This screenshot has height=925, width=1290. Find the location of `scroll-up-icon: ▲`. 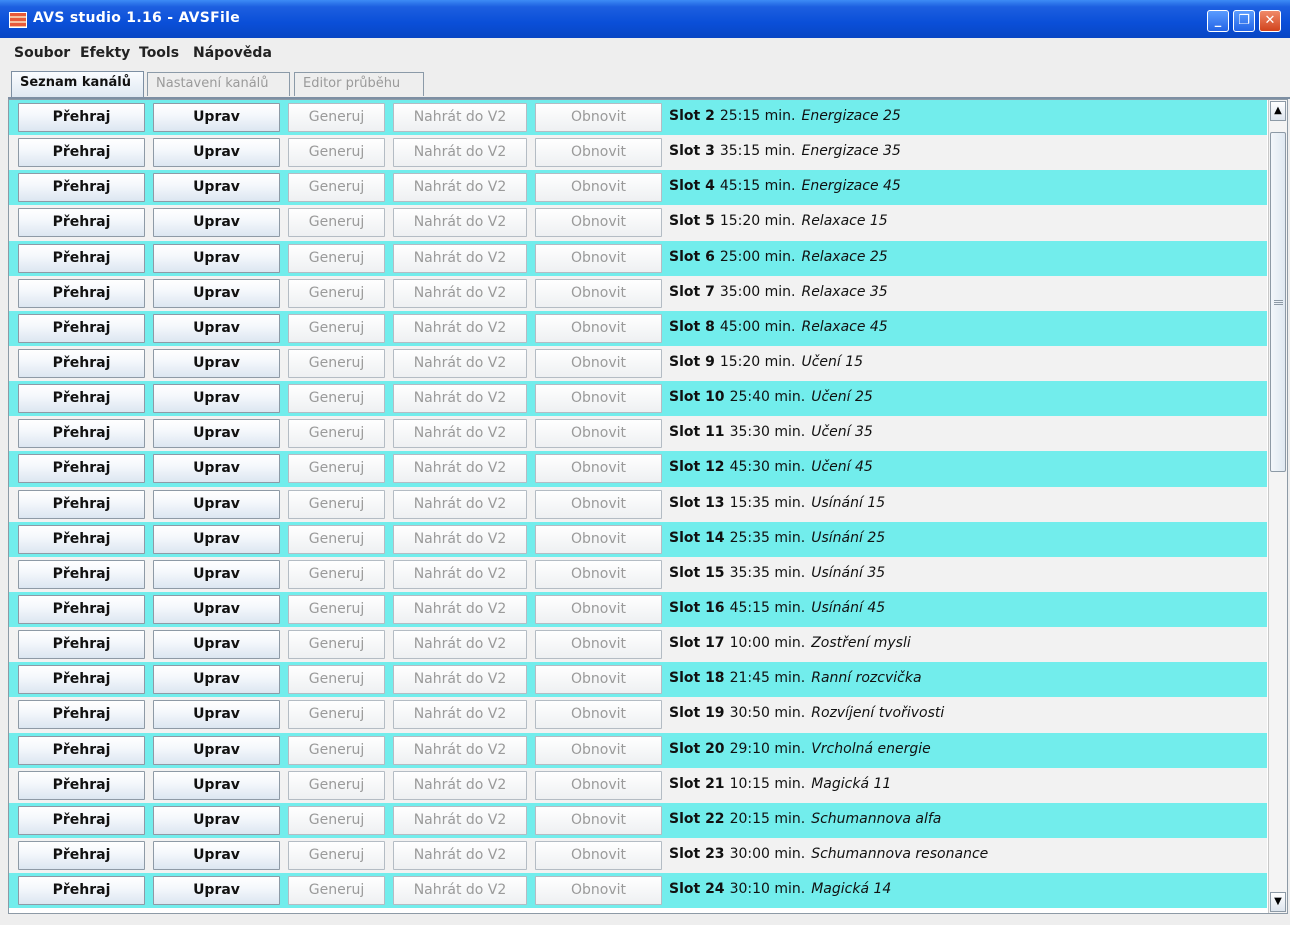

scroll-up-icon: ▲ is located at coordinates (1278, 111).